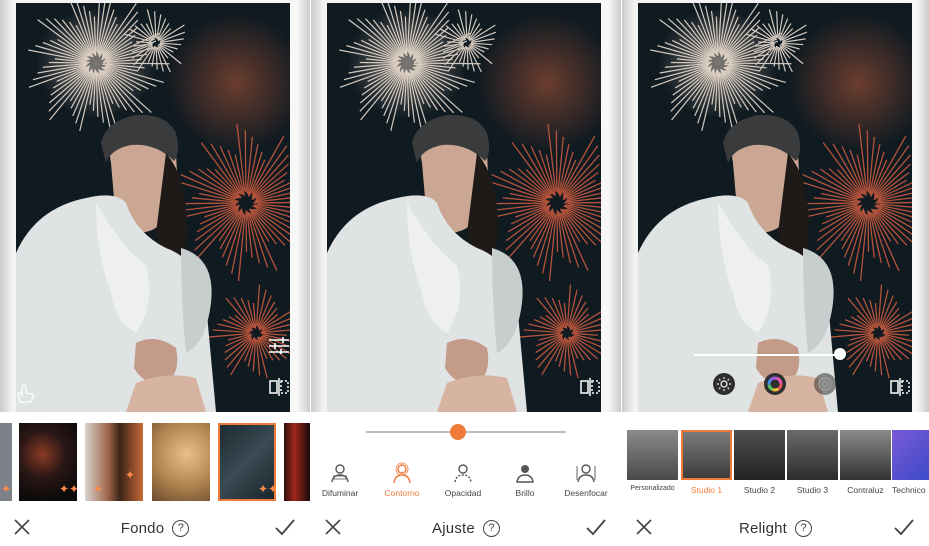 This screenshot has width=929, height=546. Describe the element at coordinates (25, 394) in the screenshot. I see `touch-hand-icon` at that location.